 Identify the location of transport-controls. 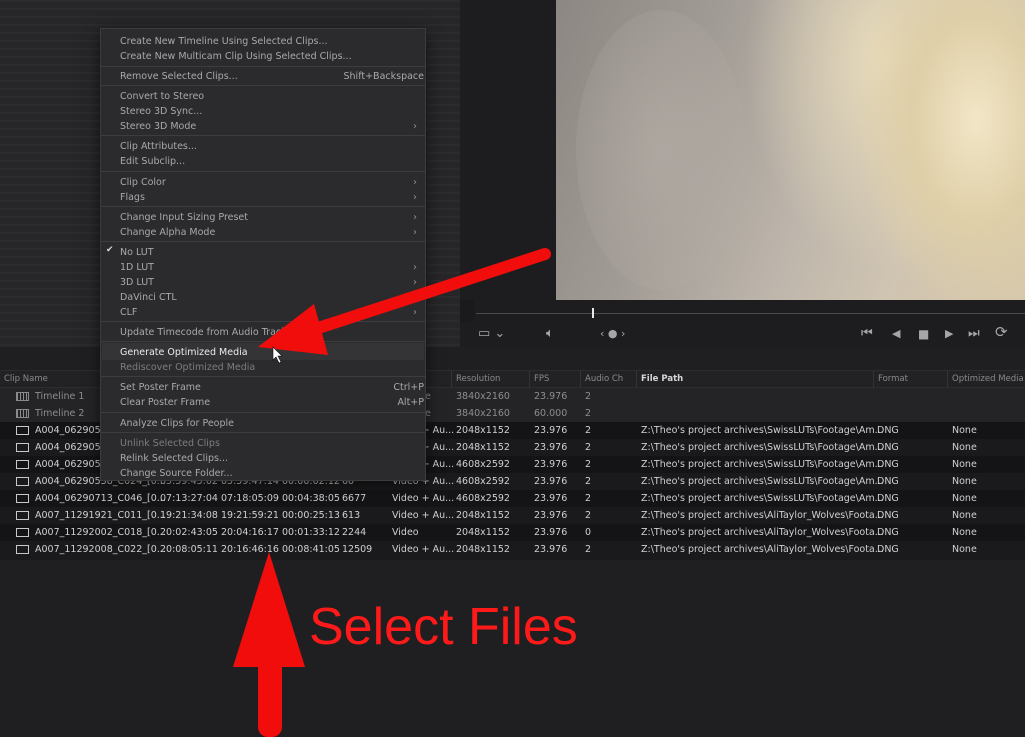
(742, 334).